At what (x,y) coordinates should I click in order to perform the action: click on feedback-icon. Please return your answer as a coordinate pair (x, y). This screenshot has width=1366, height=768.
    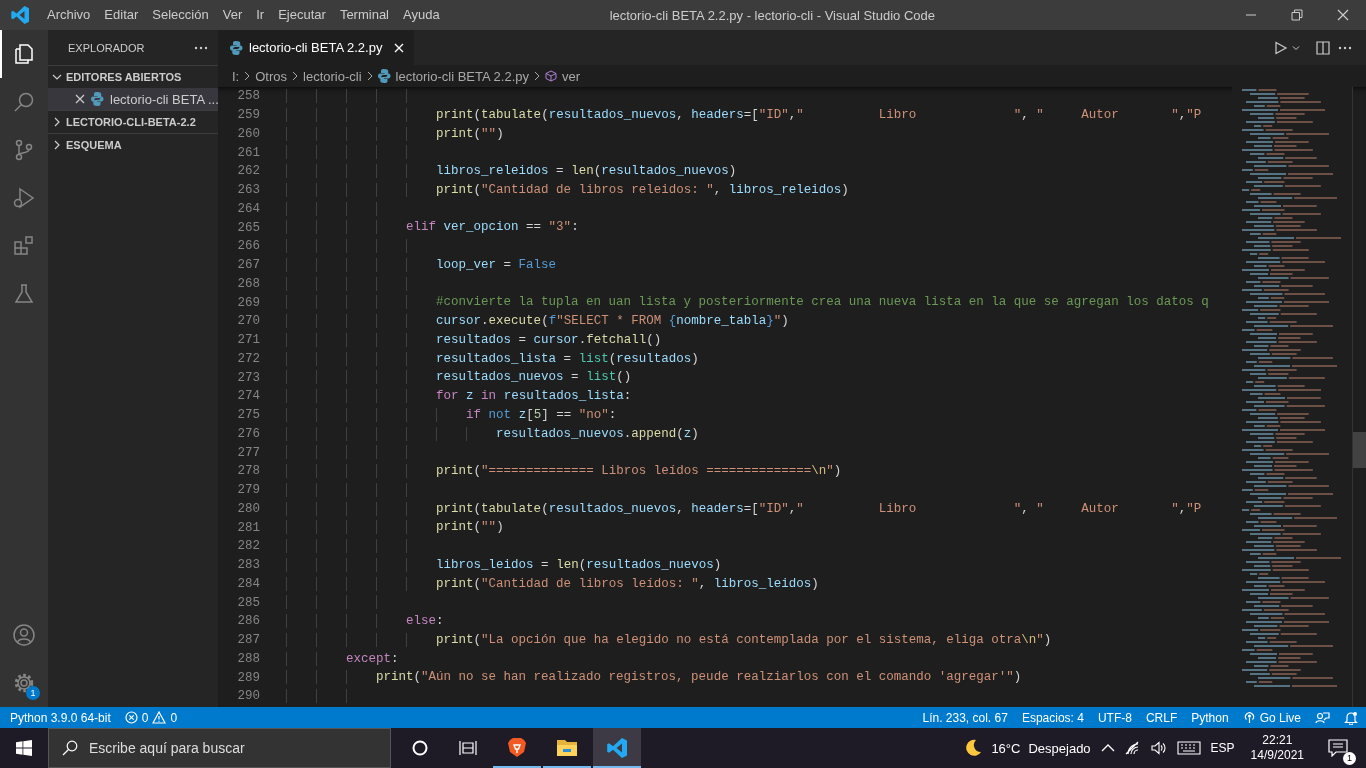
    Looking at the image, I should click on (1322, 717).